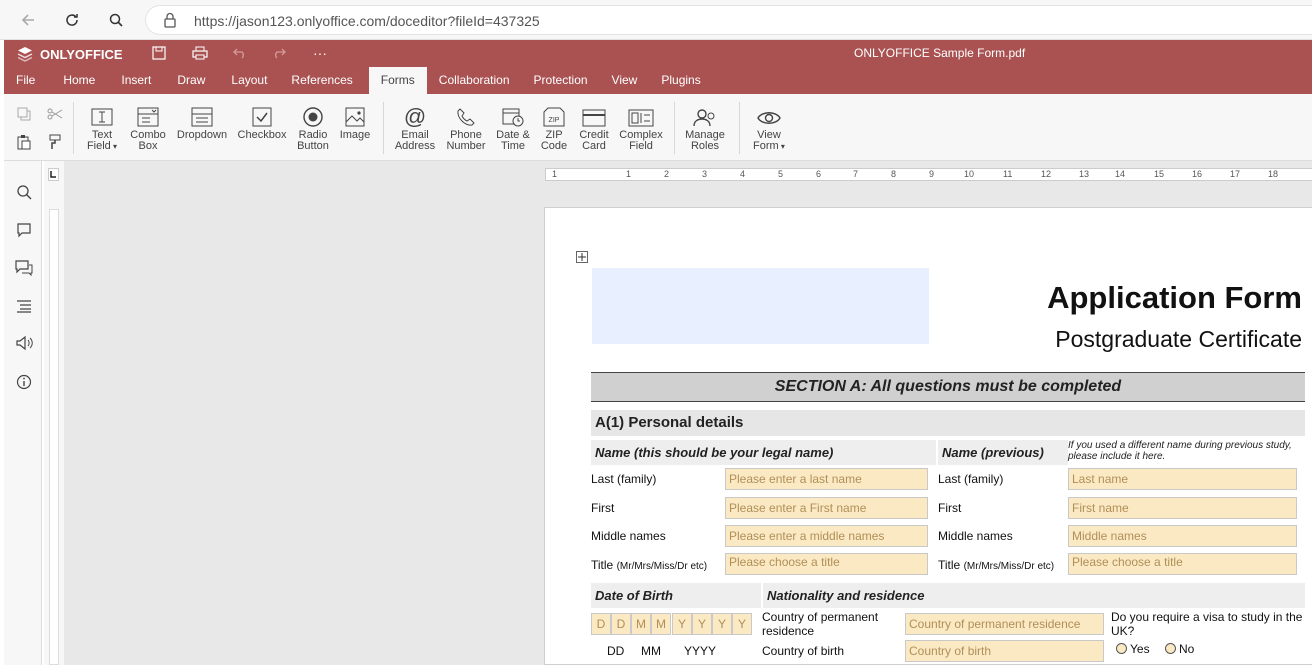 Image resolution: width=1312 pixels, height=665 pixels. I want to click on text-field-button: Text Field ▾, so click(102, 127).